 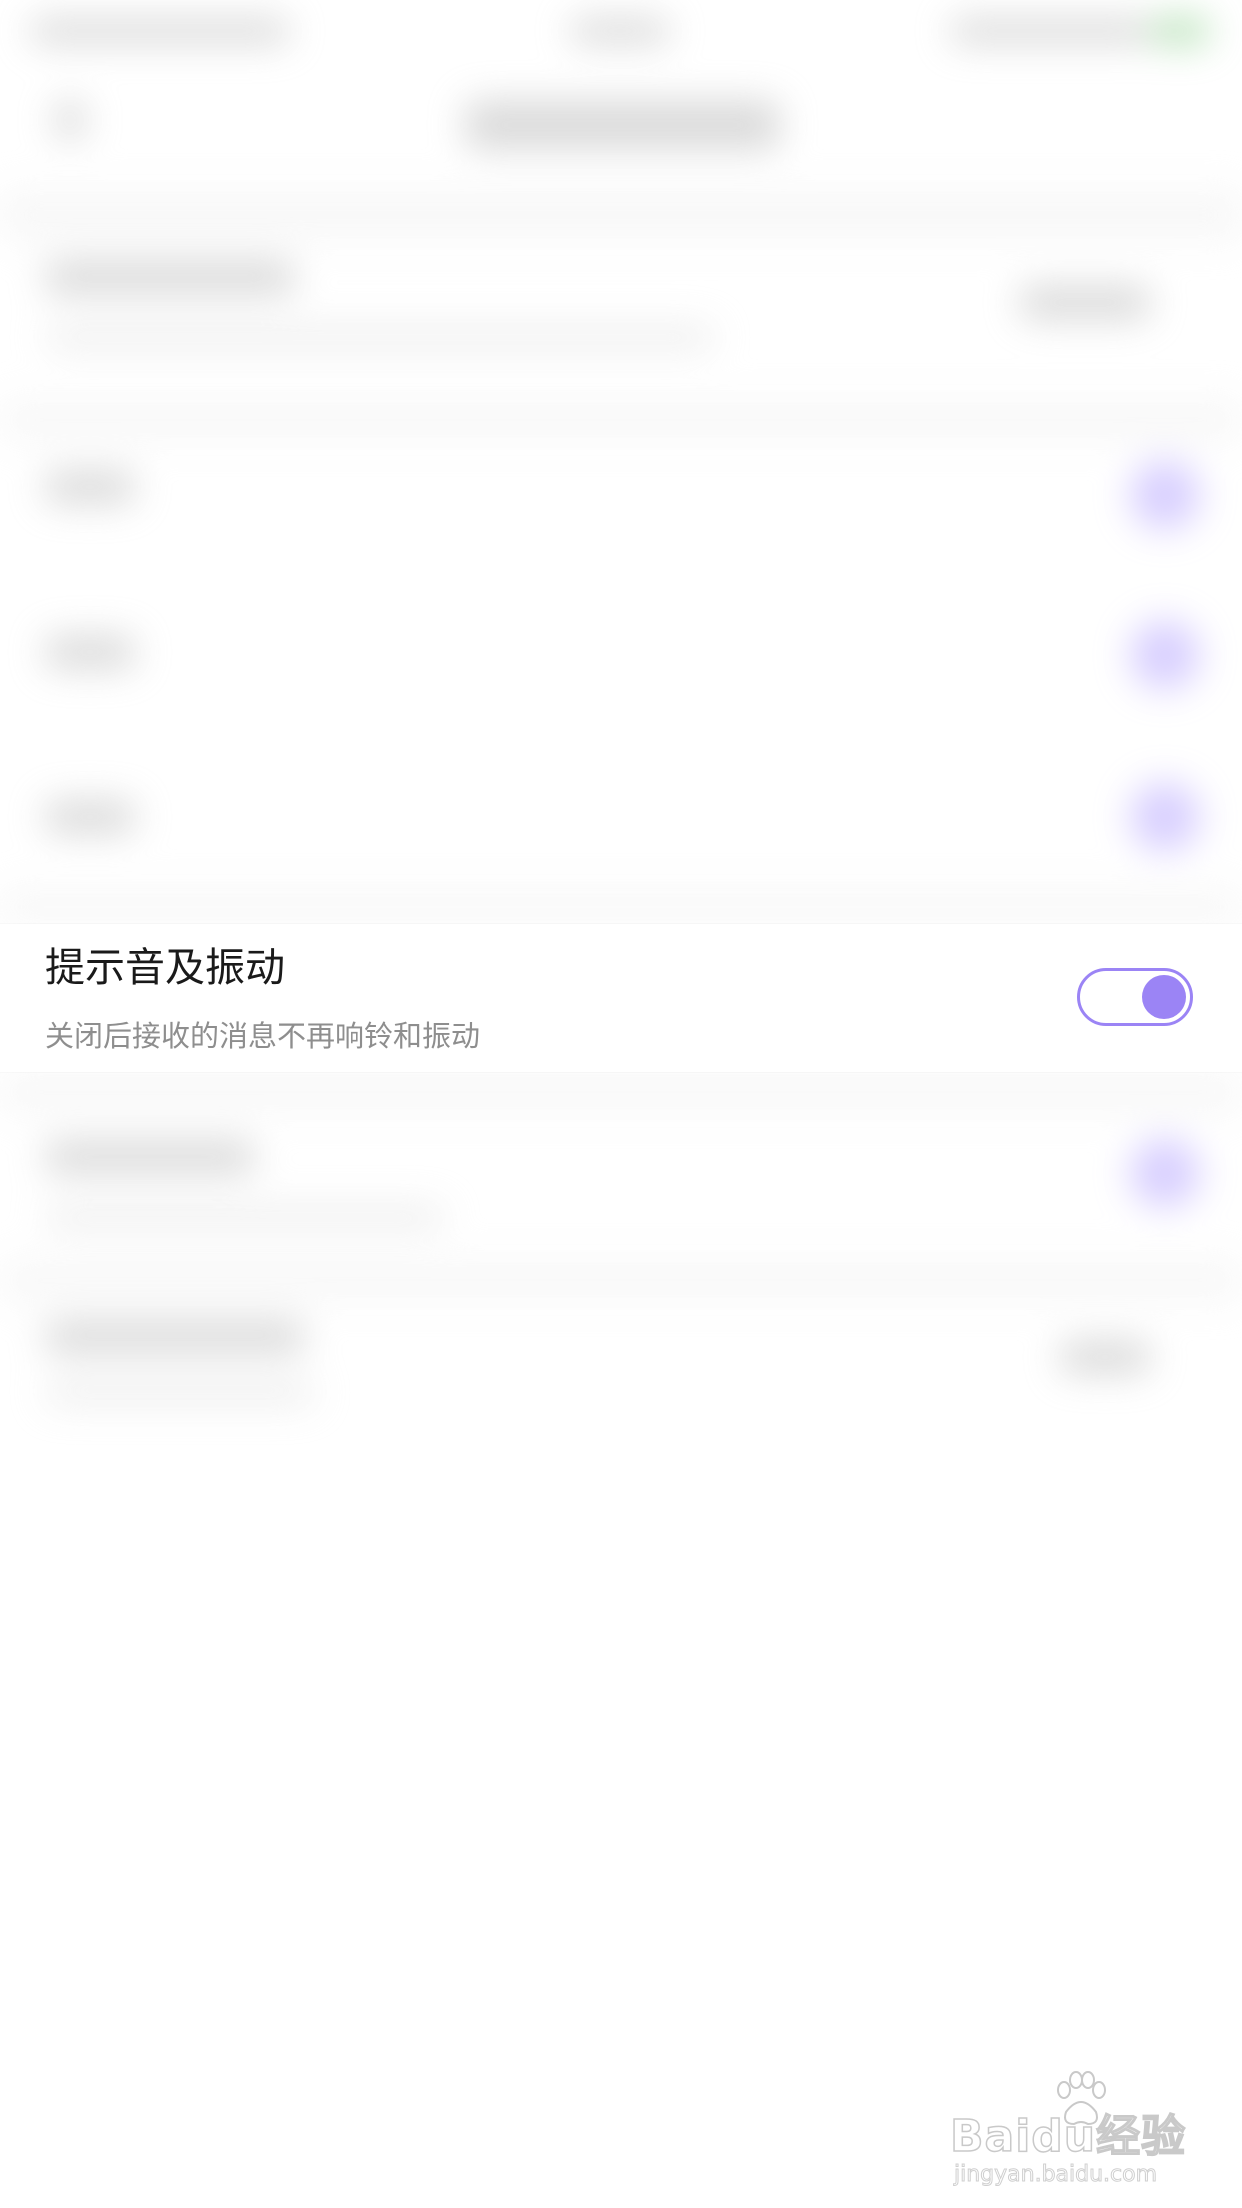 I want to click on toggle-knob, so click(x=1164, y=997).